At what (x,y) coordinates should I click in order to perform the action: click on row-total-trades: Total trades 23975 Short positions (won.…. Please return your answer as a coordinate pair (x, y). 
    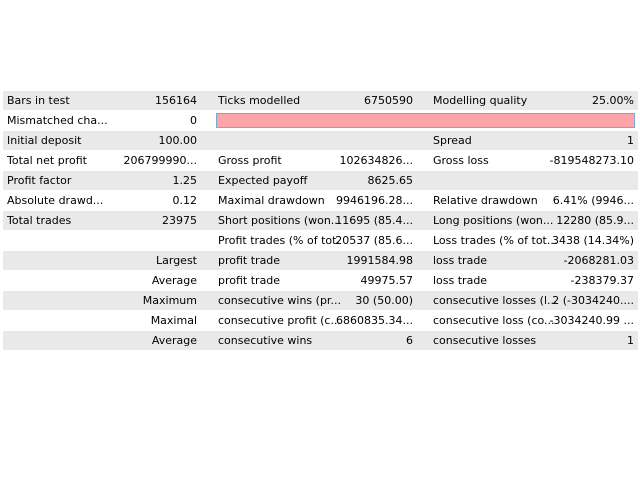
    Looking at the image, I should click on (320, 221).